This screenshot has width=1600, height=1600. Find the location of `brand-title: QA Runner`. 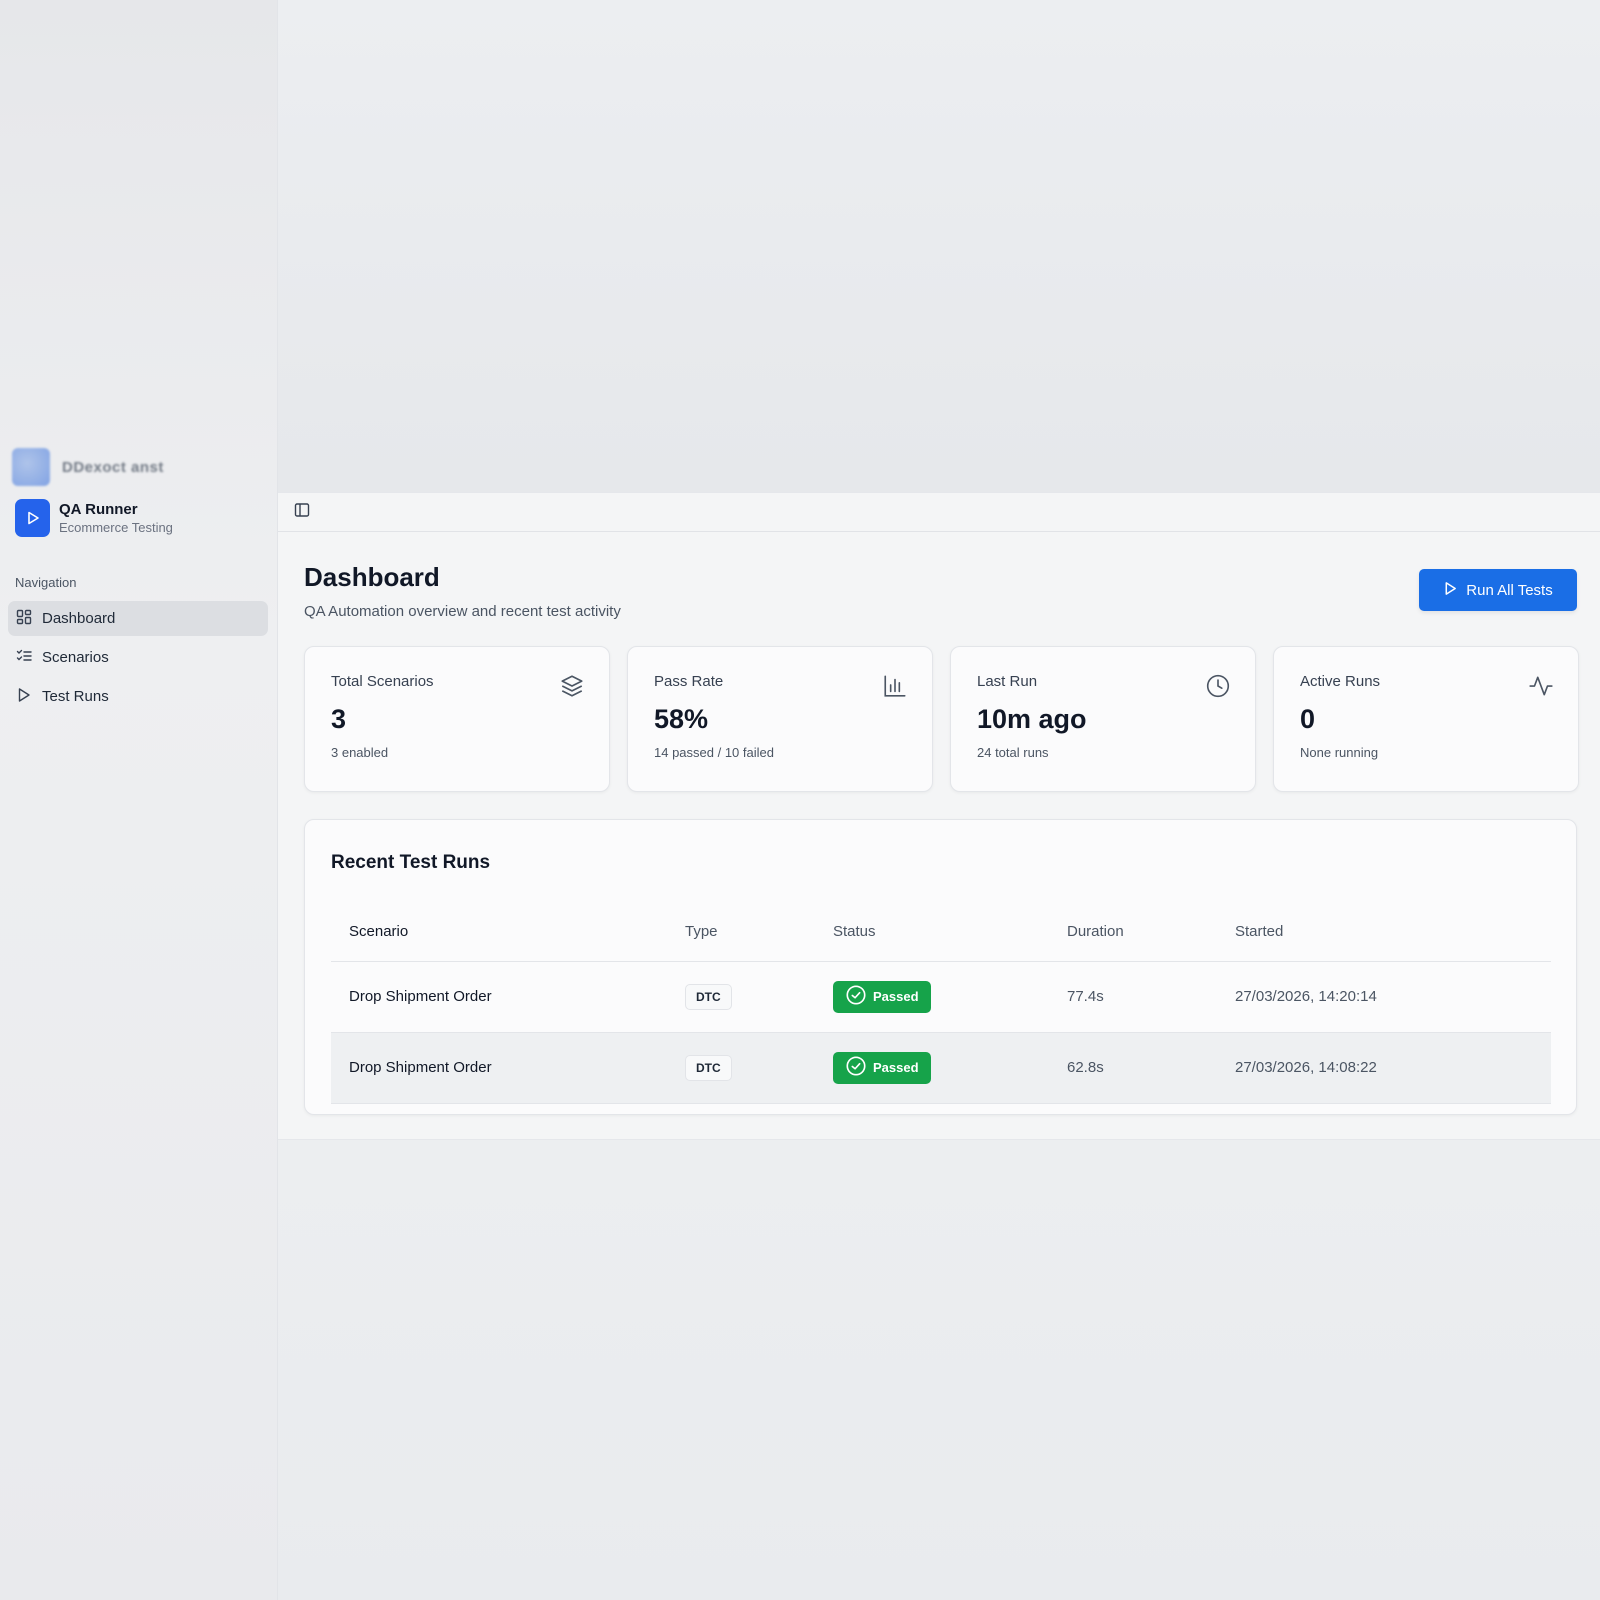

brand-title: QA Runner is located at coordinates (98, 509).